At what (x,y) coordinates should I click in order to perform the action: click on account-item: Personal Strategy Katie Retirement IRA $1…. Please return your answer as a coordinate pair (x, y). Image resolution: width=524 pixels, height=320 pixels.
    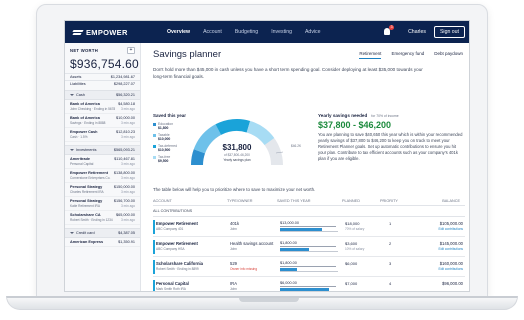
    Looking at the image, I should click on (102, 204).